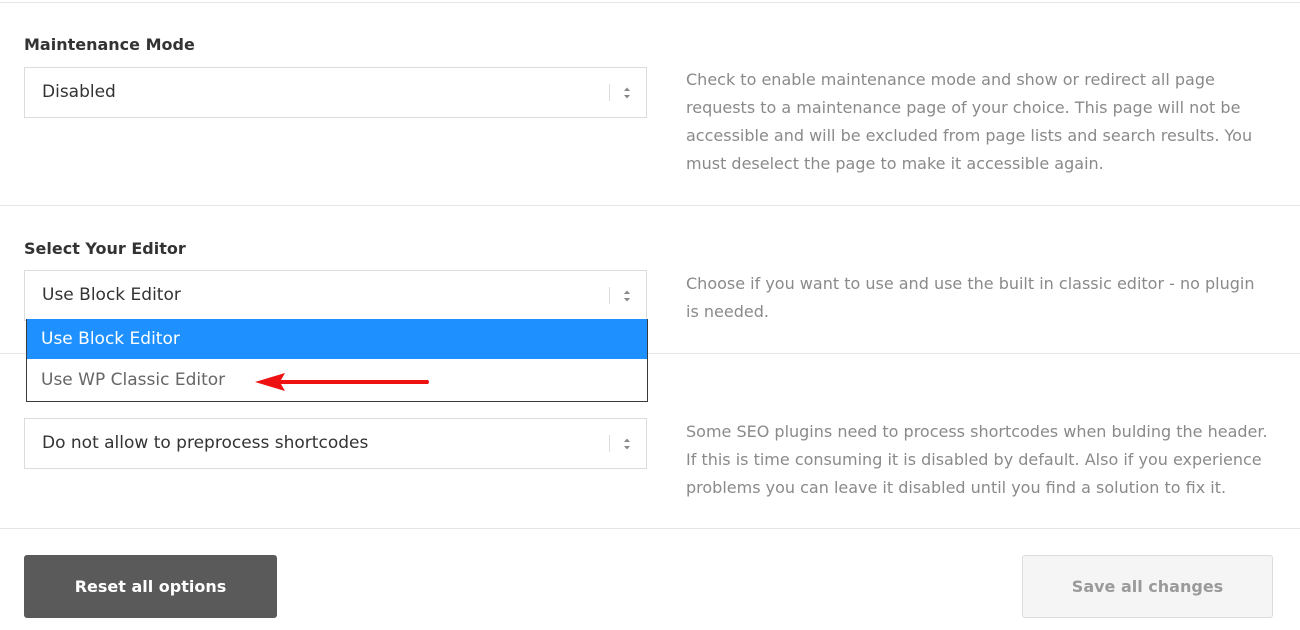 The width and height of the screenshot is (1300, 630). What do you see at coordinates (335, 295) in the screenshot?
I see `editor-select: Use Block Editor` at bounding box center [335, 295].